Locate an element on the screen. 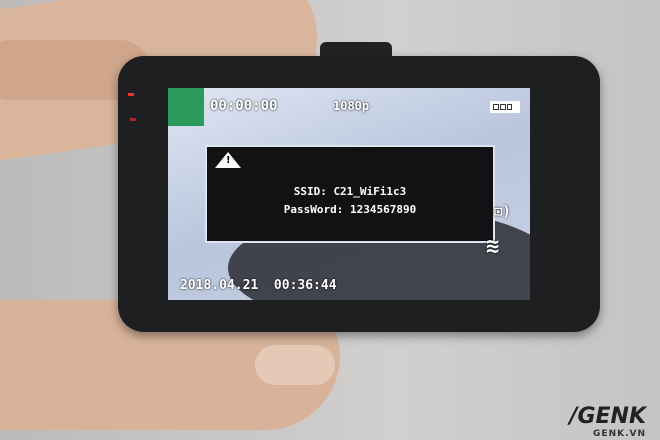 The image size is (660, 440). watermark-url: GENK.VN is located at coordinates (619, 434).